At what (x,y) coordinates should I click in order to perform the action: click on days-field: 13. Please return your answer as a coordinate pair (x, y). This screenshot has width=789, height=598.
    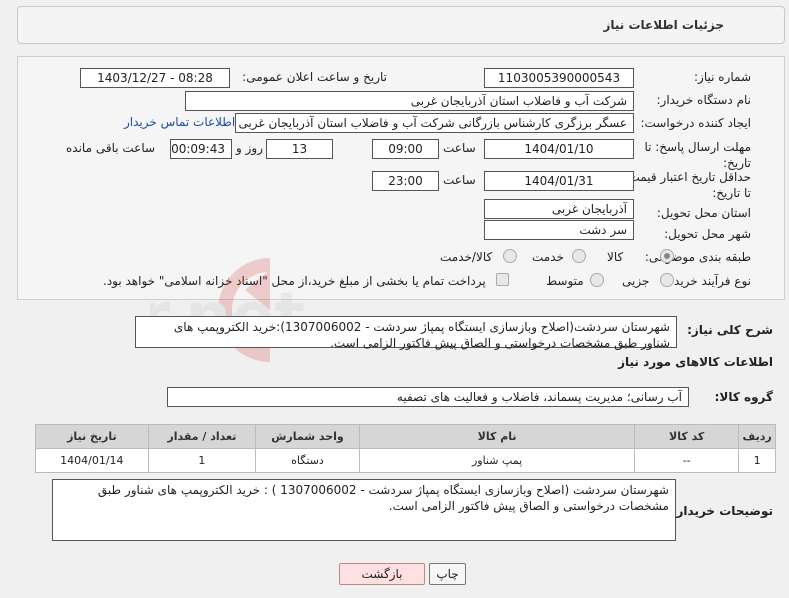
    Looking at the image, I should click on (299, 149).